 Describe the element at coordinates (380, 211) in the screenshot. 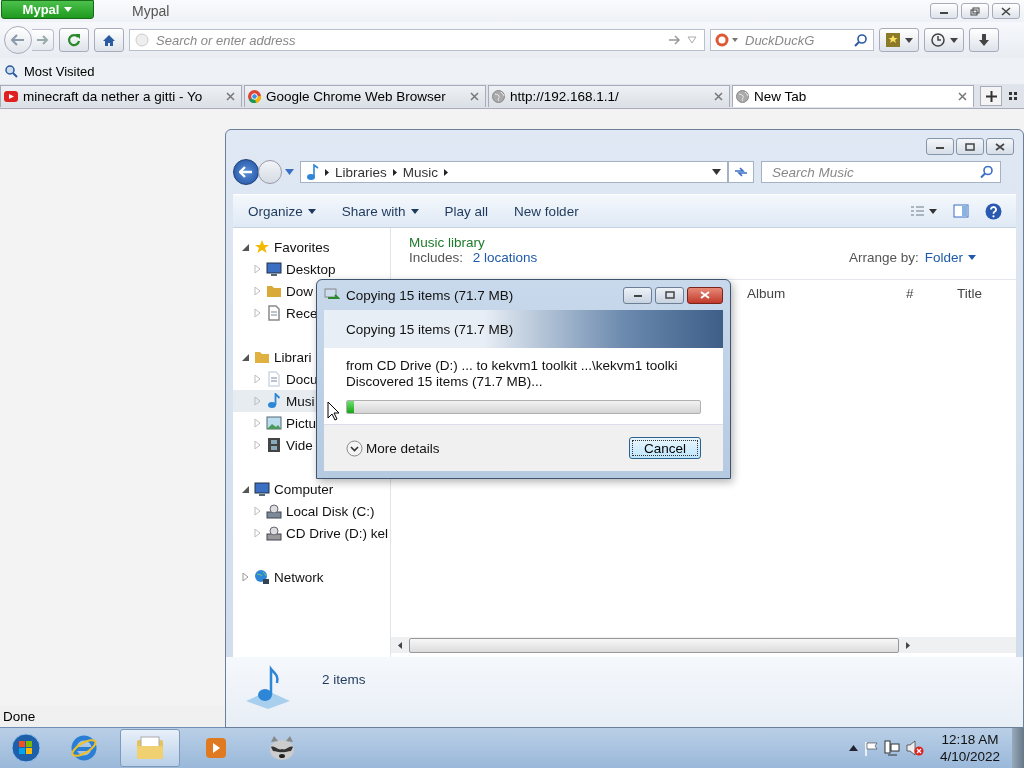

I see `toolbar-button: Share with` at that location.